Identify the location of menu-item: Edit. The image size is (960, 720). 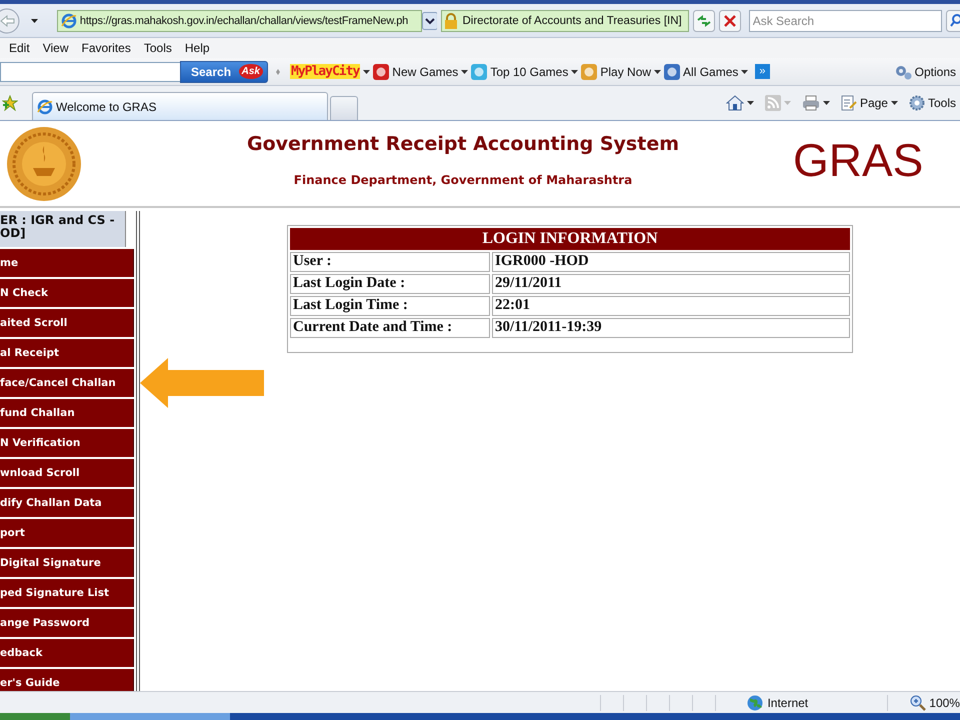
(24, 48).